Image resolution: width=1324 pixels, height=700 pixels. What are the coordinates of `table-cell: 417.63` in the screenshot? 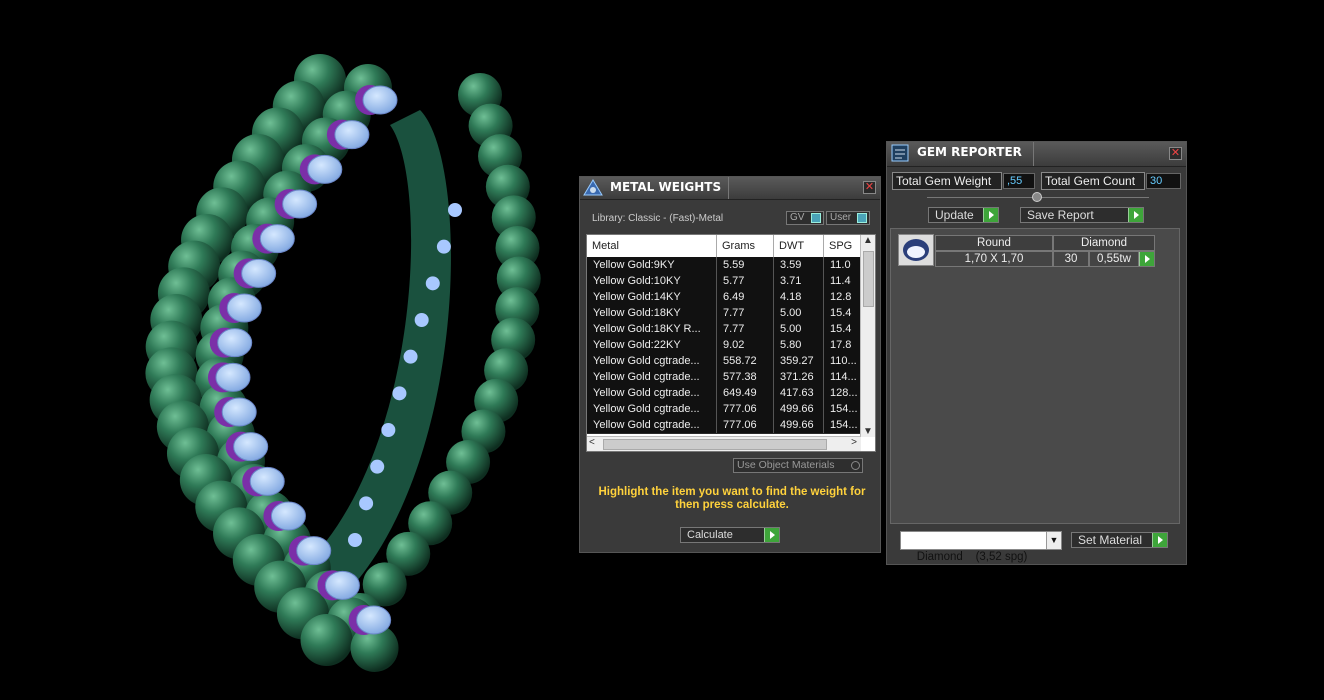 It's located at (799, 393).